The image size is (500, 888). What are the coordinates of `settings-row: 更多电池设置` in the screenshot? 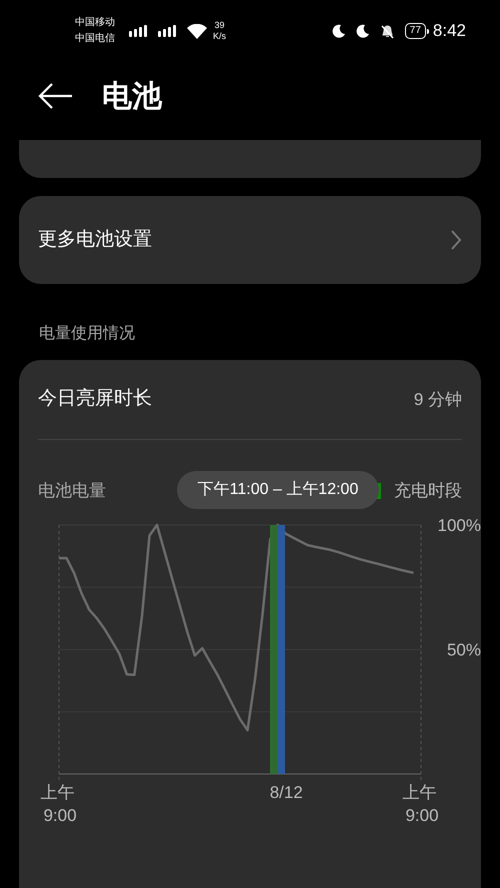 It's located at (250, 240).